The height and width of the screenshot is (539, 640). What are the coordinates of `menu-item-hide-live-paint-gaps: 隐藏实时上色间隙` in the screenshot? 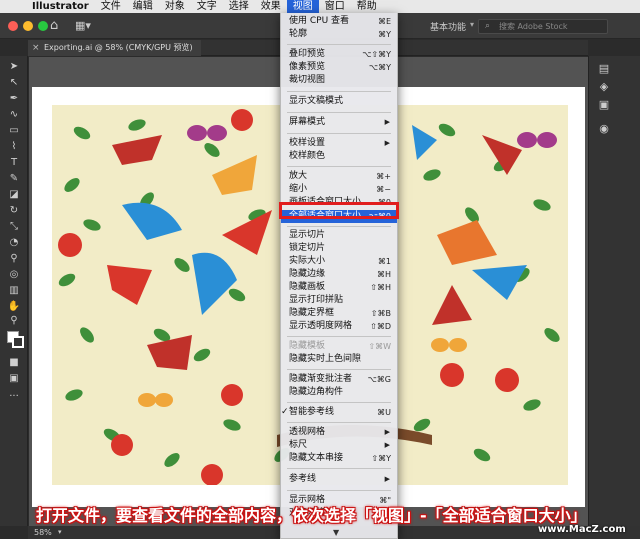 It's located at (339, 359).